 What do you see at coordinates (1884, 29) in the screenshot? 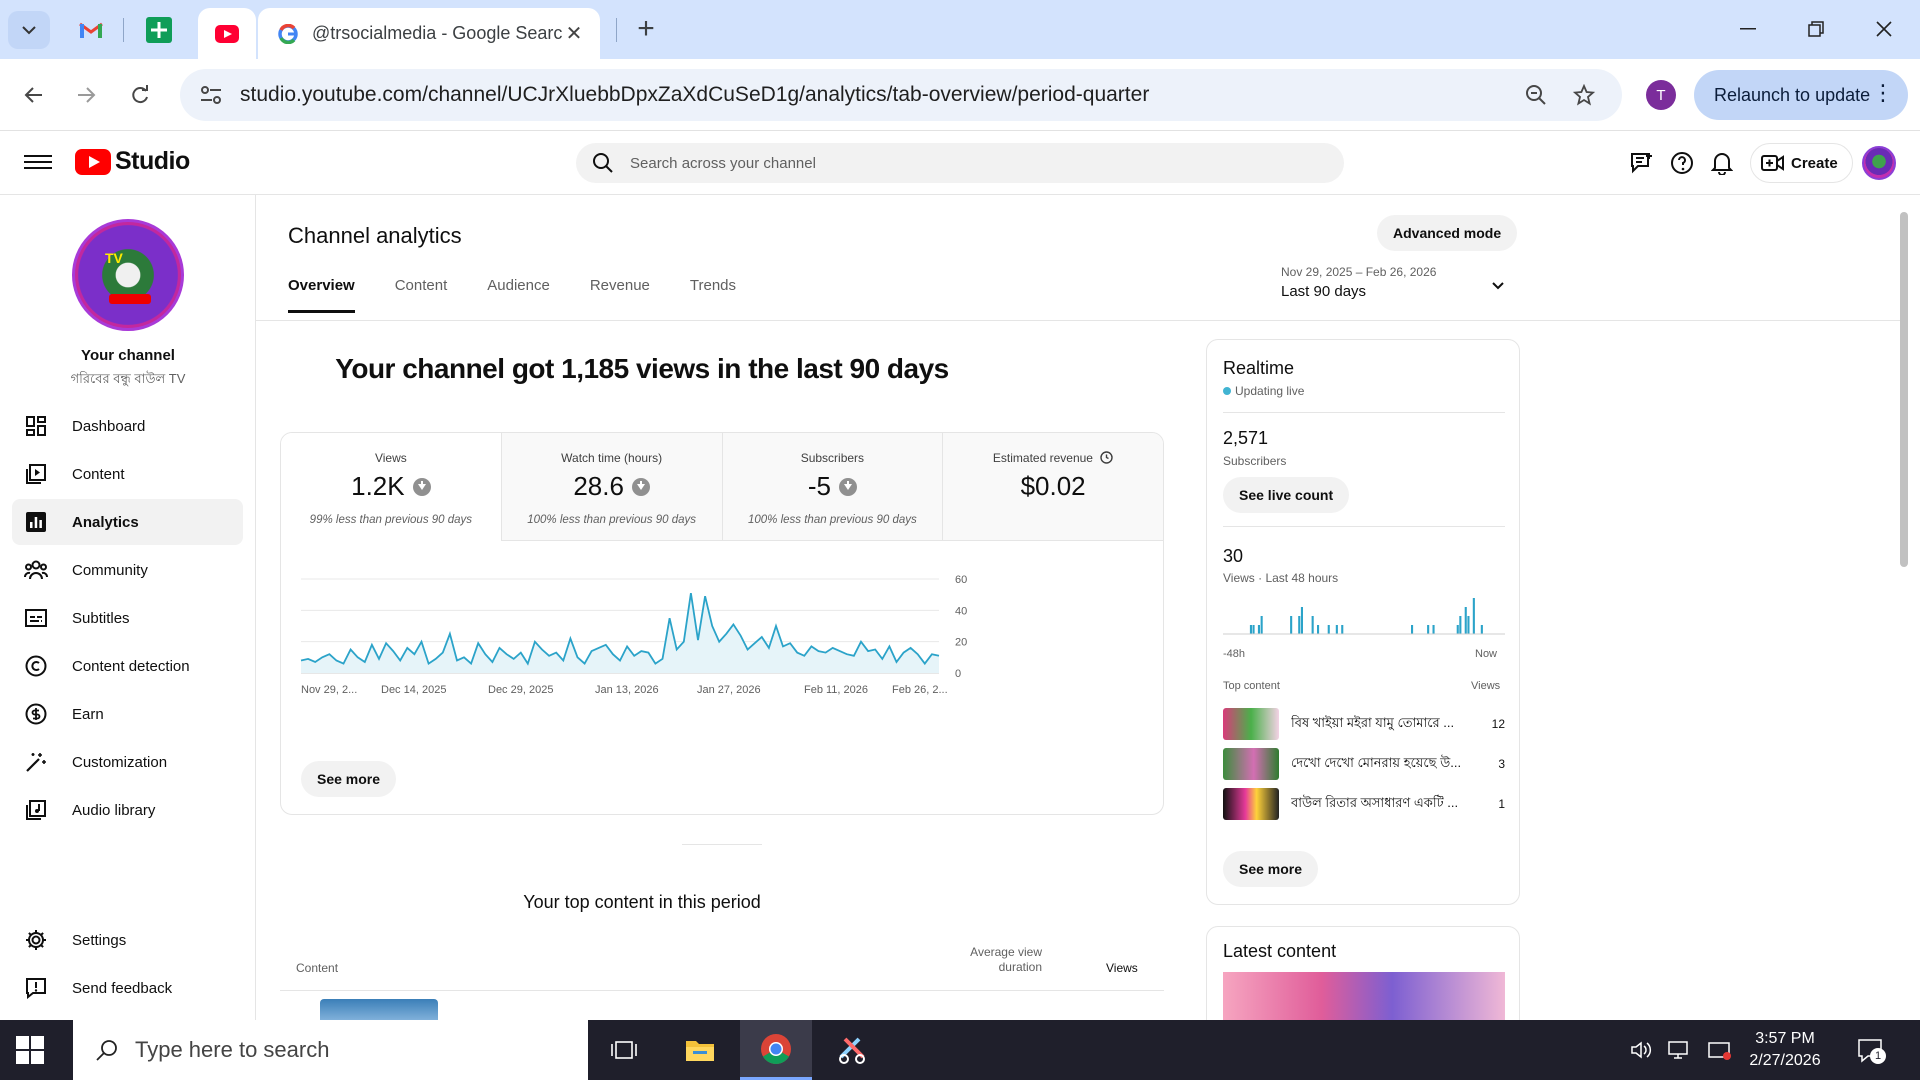
I see `window-close-button` at bounding box center [1884, 29].